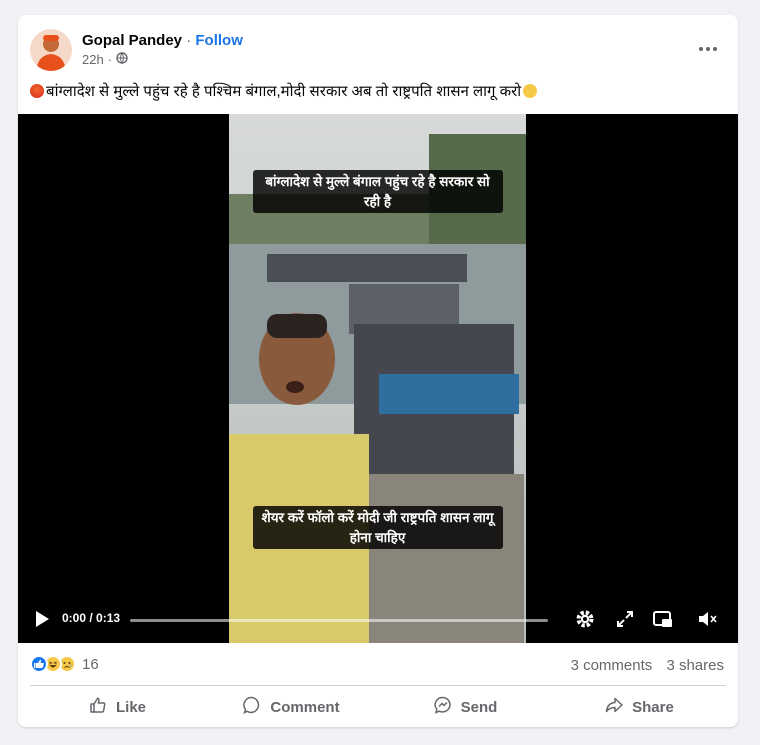 The width and height of the screenshot is (760, 745). Describe the element at coordinates (443, 707) in the screenshot. I see `messenger-icon` at that location.